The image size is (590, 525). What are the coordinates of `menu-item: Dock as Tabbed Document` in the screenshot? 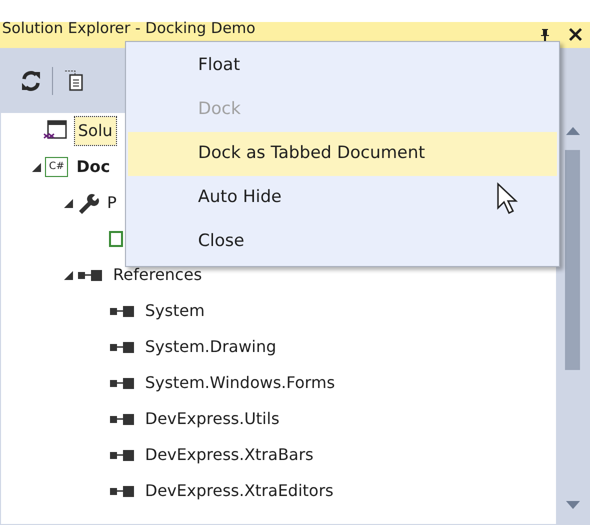 It's located at (342, 154).